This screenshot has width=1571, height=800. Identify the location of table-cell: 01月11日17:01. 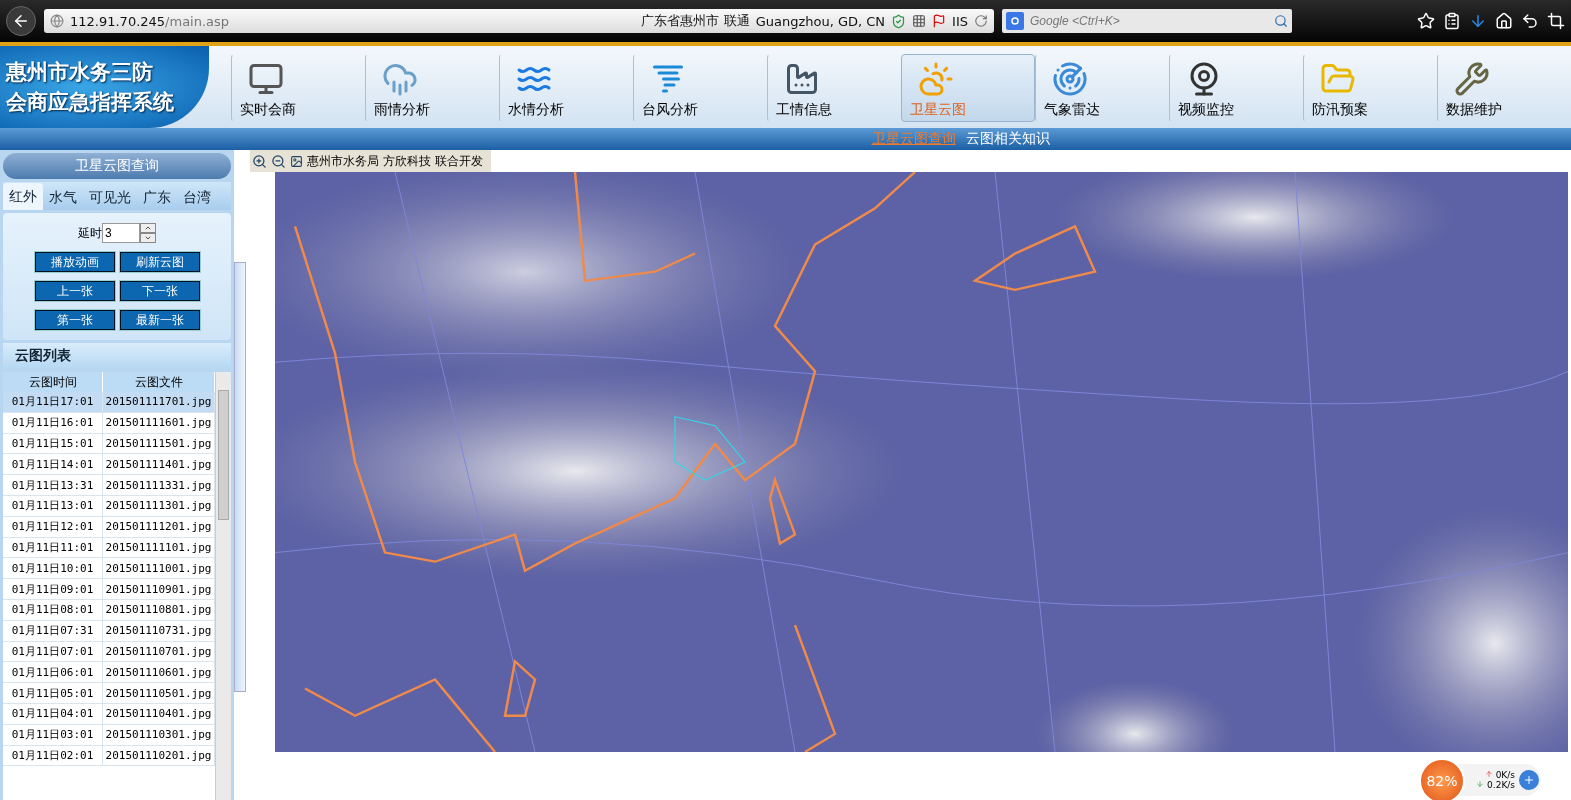
(53, 402).